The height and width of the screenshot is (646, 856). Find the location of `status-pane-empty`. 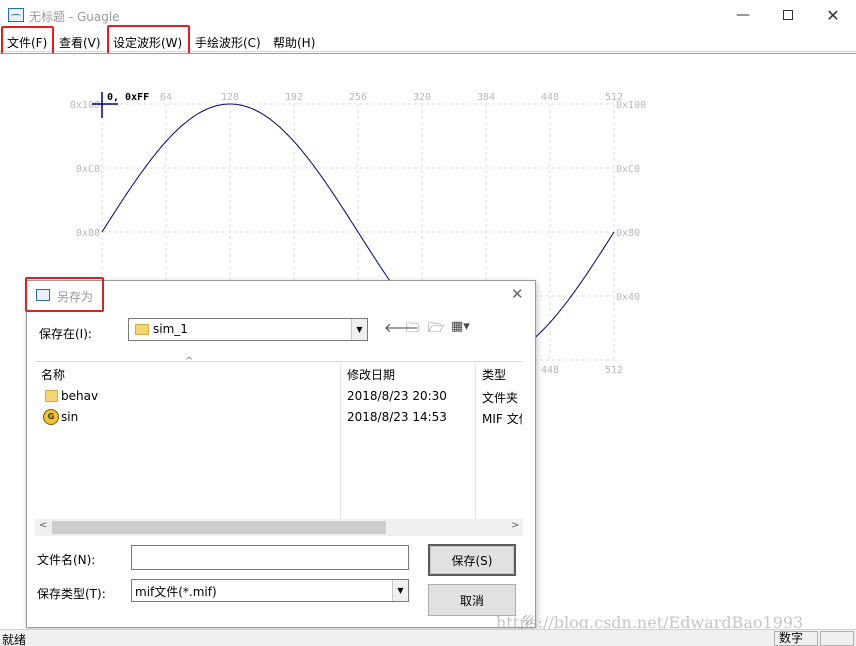

status-pane-empty is located at coordinates (837, 638).